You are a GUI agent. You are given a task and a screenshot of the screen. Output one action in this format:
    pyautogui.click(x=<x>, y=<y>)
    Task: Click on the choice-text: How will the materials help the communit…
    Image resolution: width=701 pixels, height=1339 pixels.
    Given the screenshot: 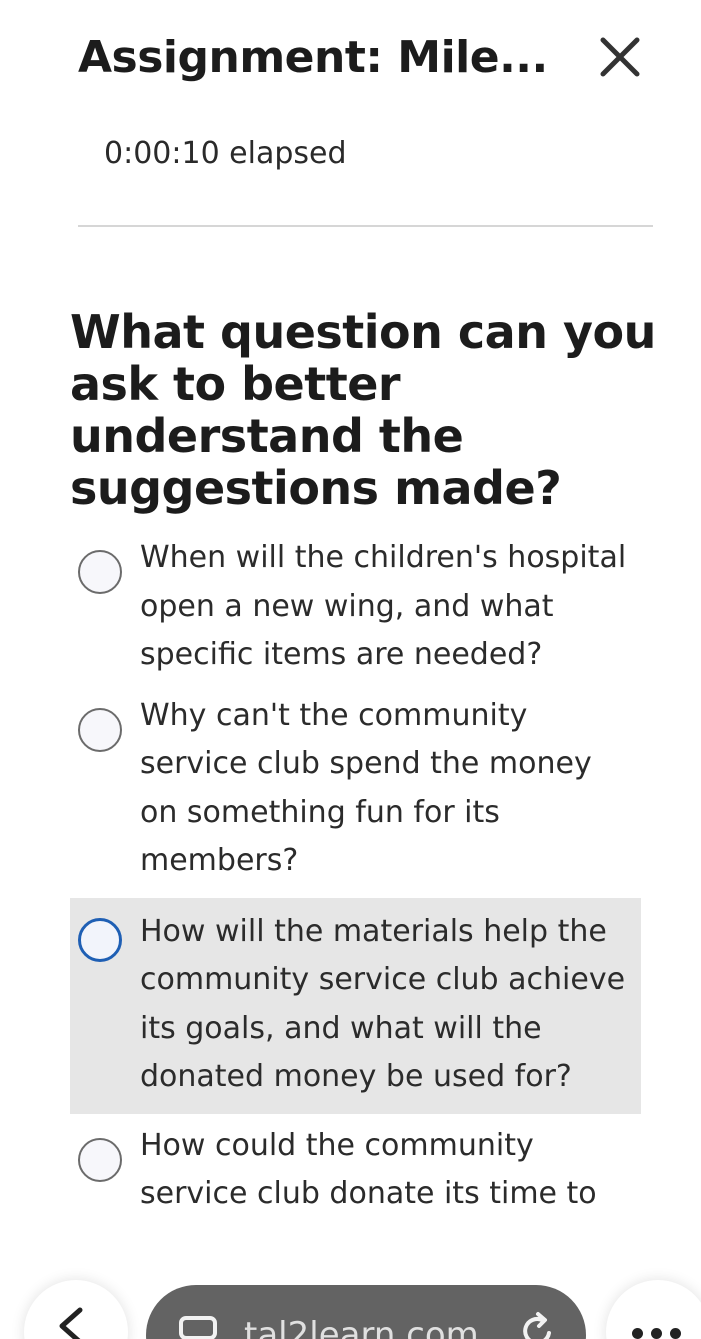 What is the action you would take?
    pyautogui.click(x=383, y=1004)
    